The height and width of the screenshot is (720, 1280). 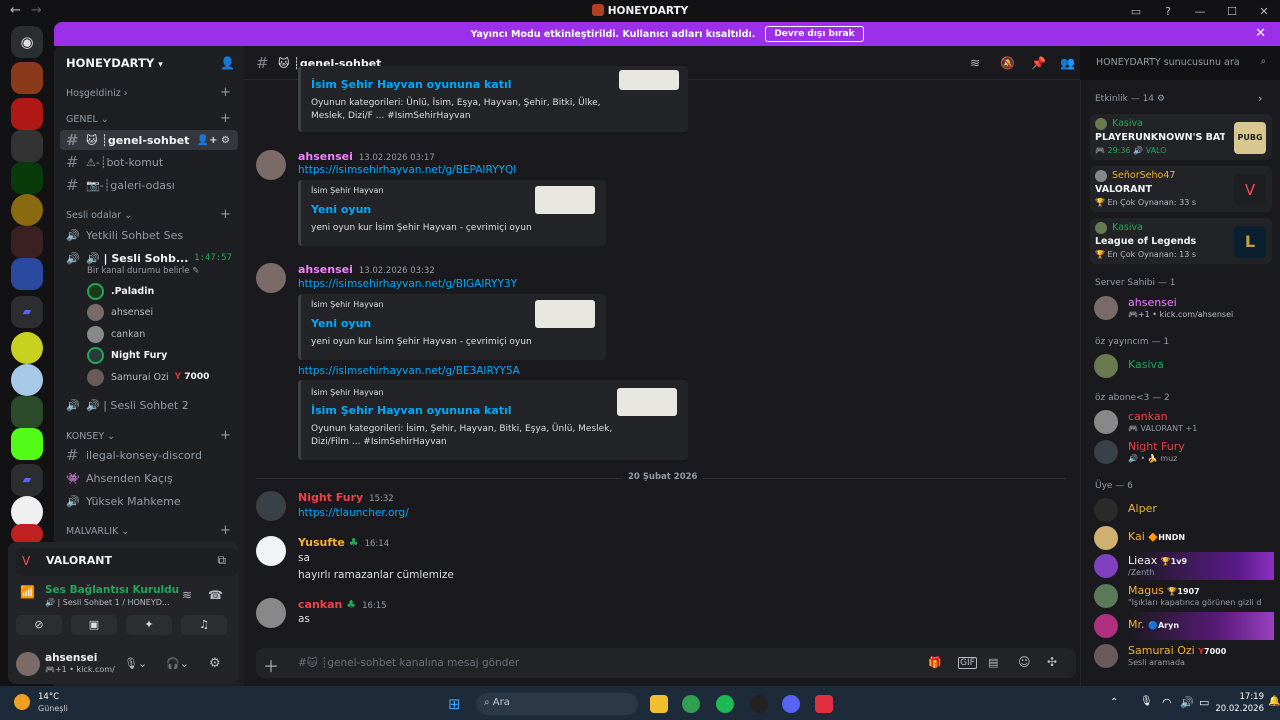 I want to click on member-row: Lieax 🏆1v9 /Zenth, so click(x=1184, y=566).